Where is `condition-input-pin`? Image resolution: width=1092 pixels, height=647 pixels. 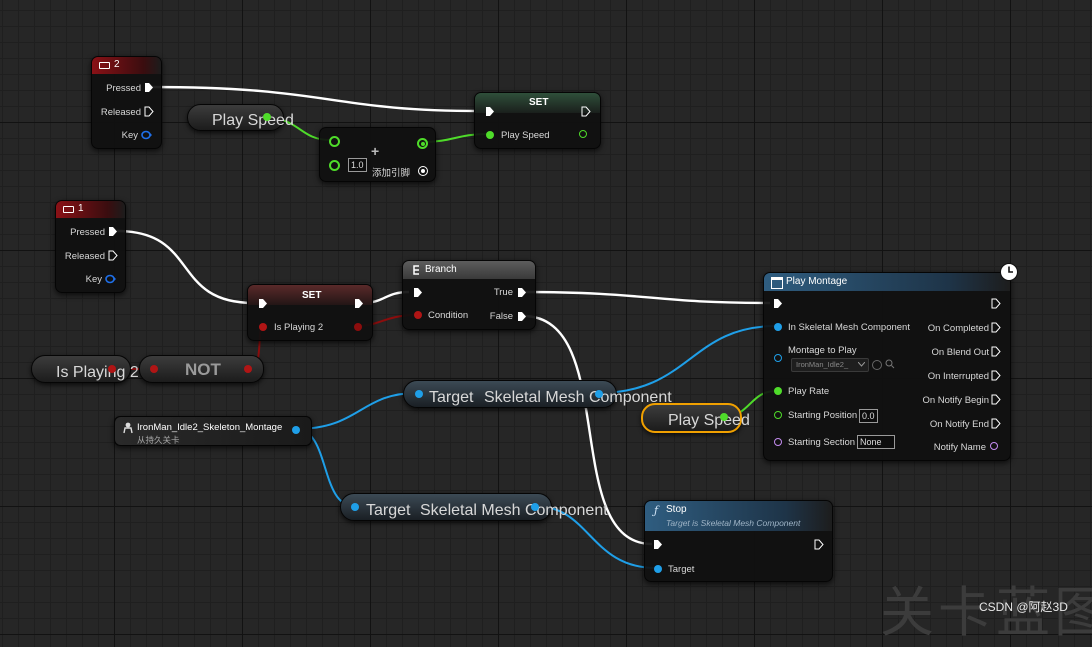
condition-input-pin is located at coordinates (418, 315).